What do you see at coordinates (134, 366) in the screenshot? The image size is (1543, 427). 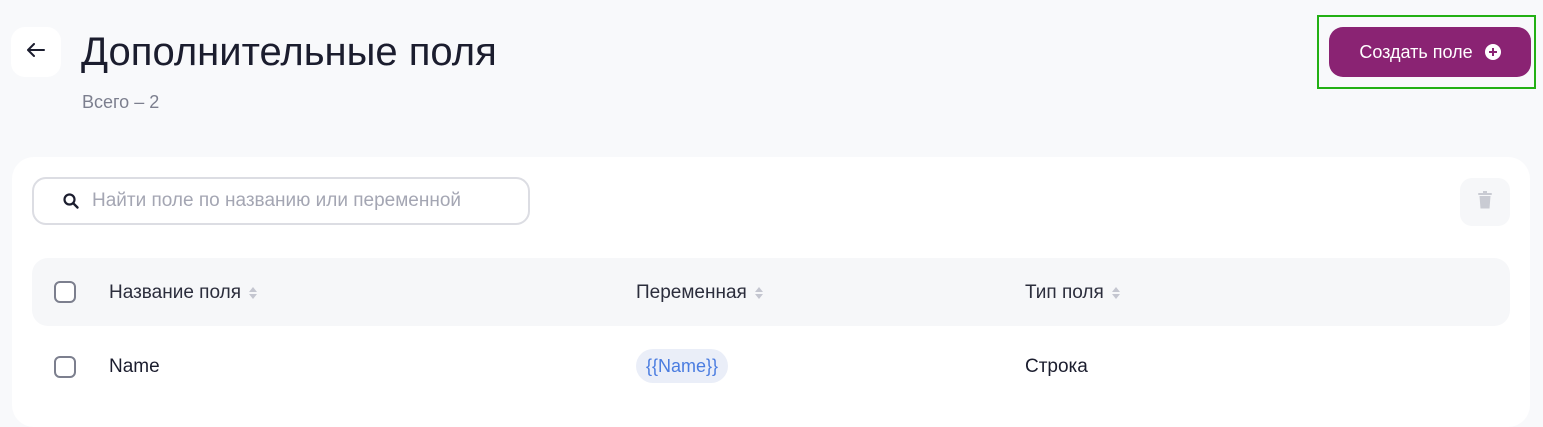 I see `field-name: Name` at bounding box center [134, 366].